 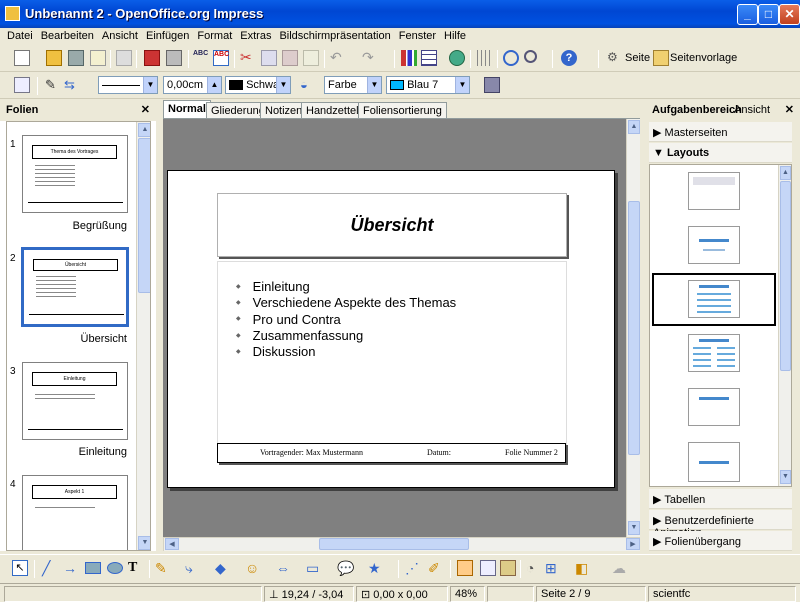 What do you see at coordinates (192, 85) in the screenshot?
I see `line-width-input: 0,00cm ▲` at bounding box center [192, 85].